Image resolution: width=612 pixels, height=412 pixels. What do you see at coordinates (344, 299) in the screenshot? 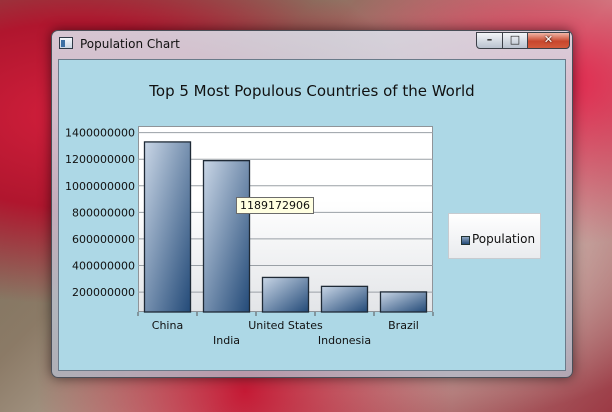
I see `bar-indonesia` at bounding box center [344, 299].